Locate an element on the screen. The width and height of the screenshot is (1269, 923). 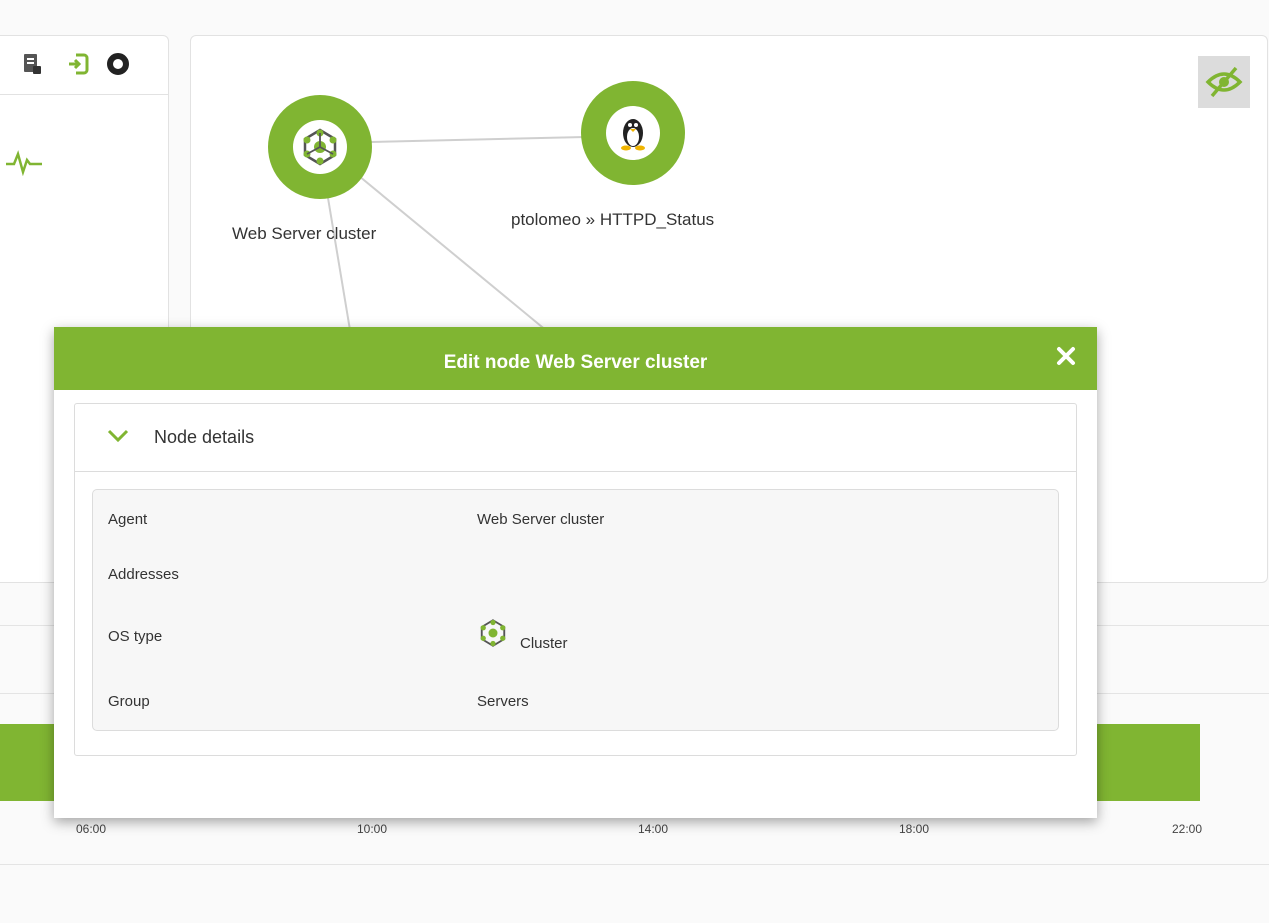
chevron-down-icon is located at coordinates (118, 436).